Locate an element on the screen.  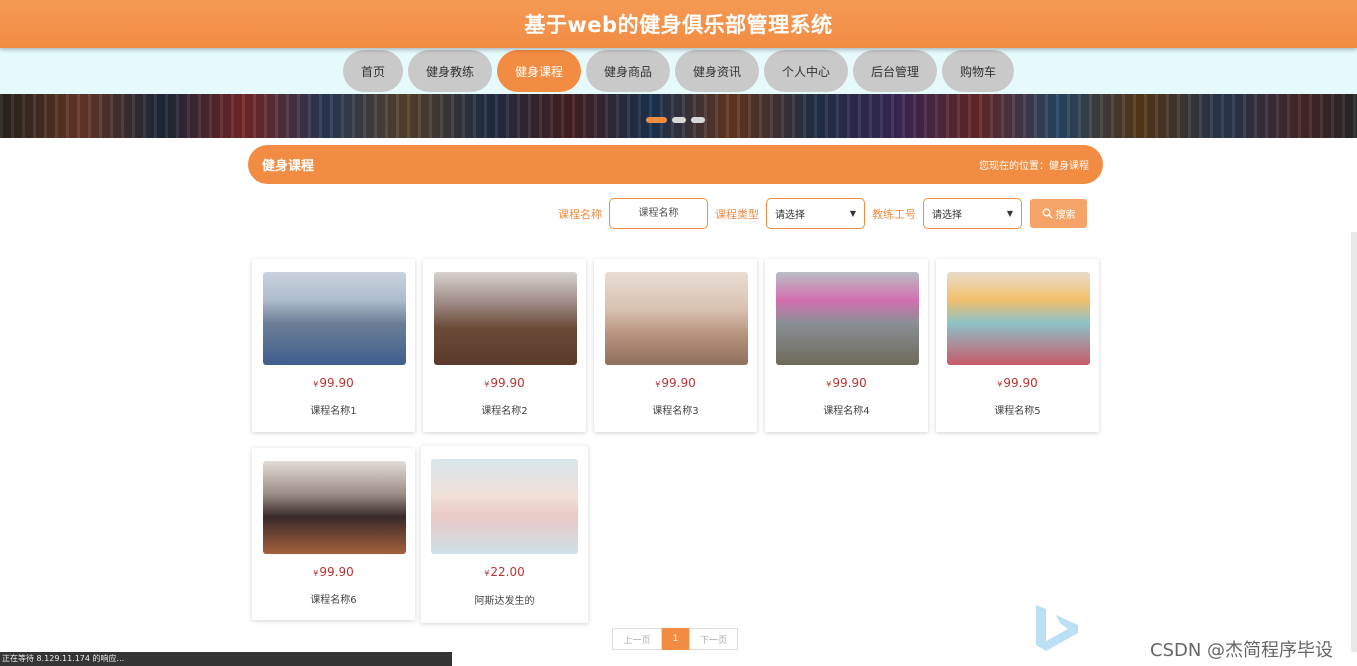
scrollbar is located at coordinates (1354, 442).